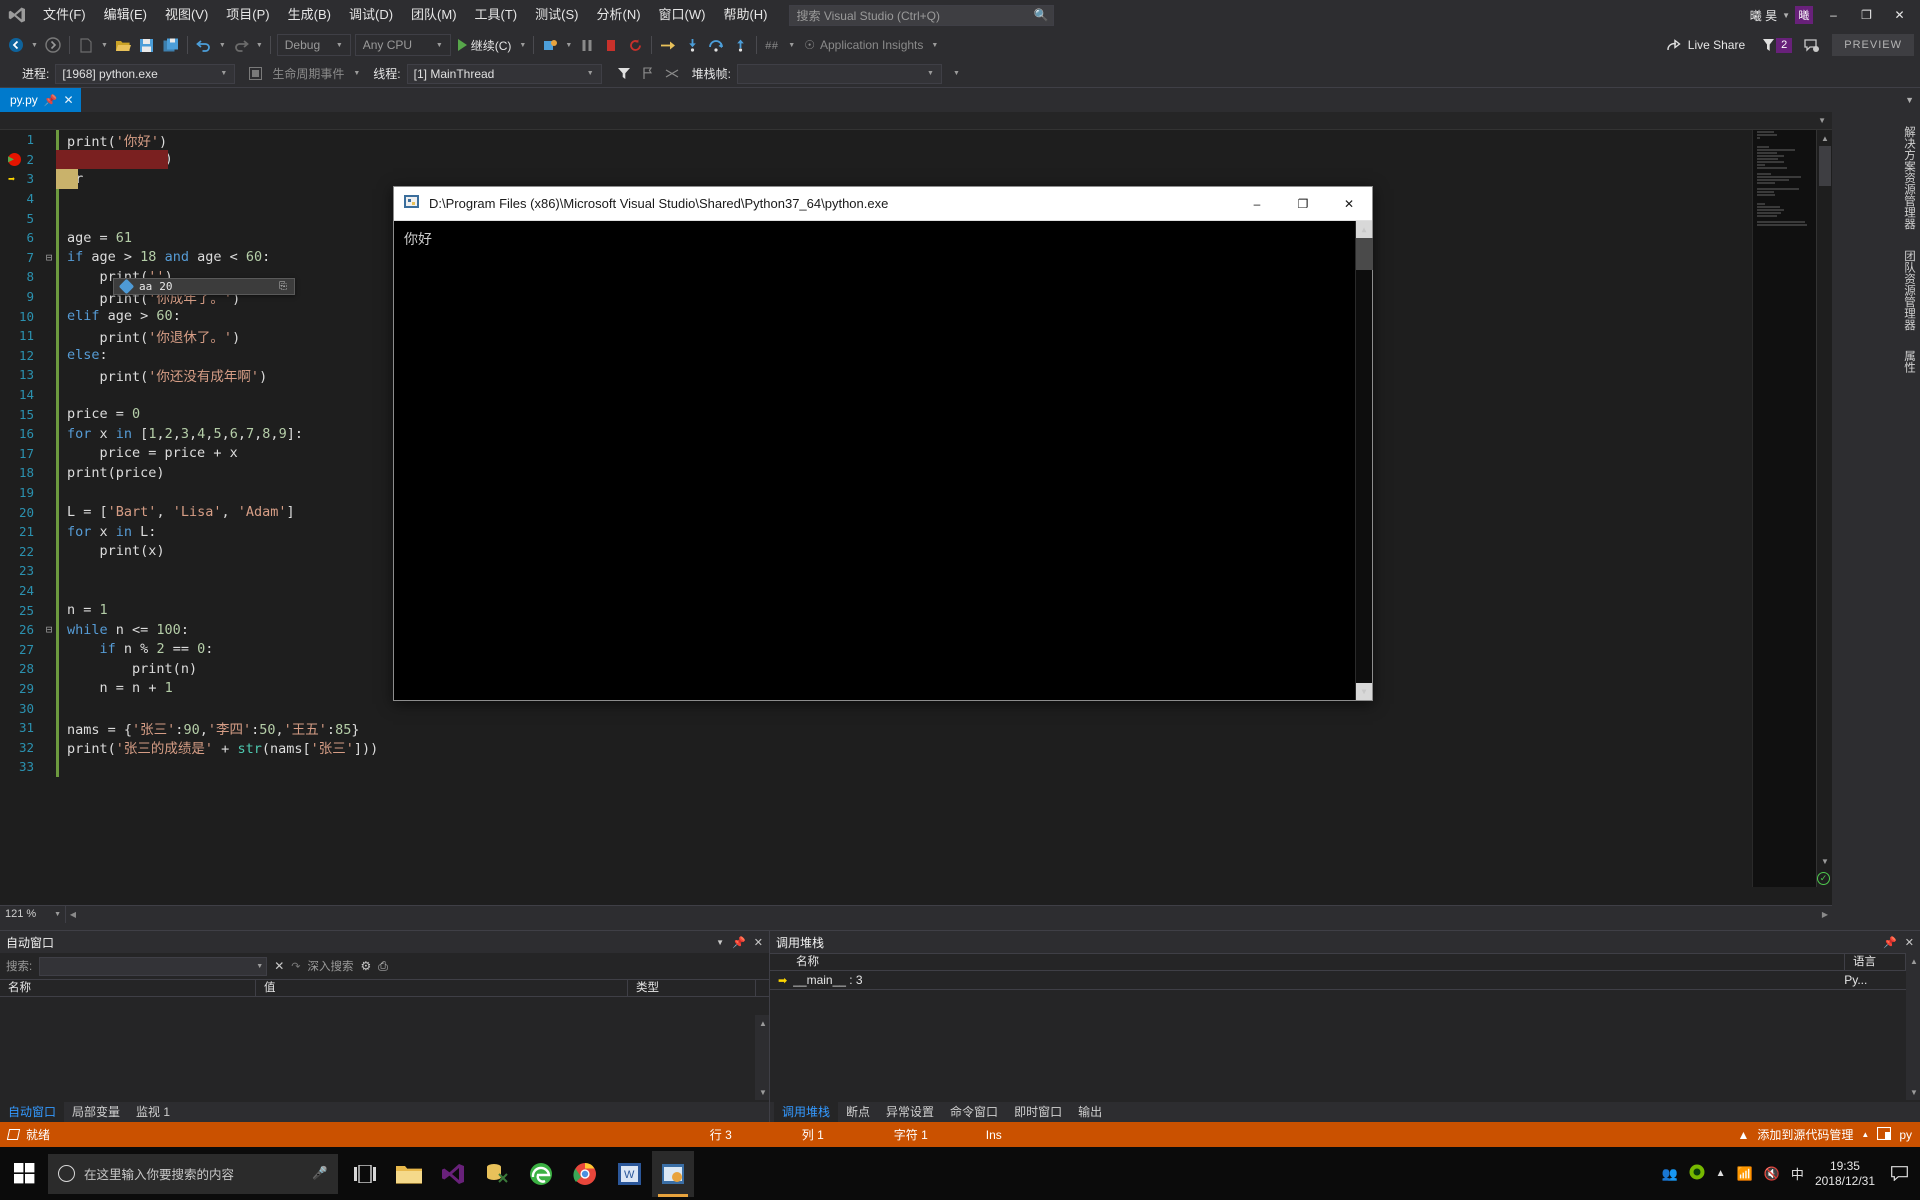 This screenshot has width=1920, height=1200. Describe the element at coordinates (313, 45) in the screenshot. I see `solution-configuration-combo: Debug ▼` at that location.